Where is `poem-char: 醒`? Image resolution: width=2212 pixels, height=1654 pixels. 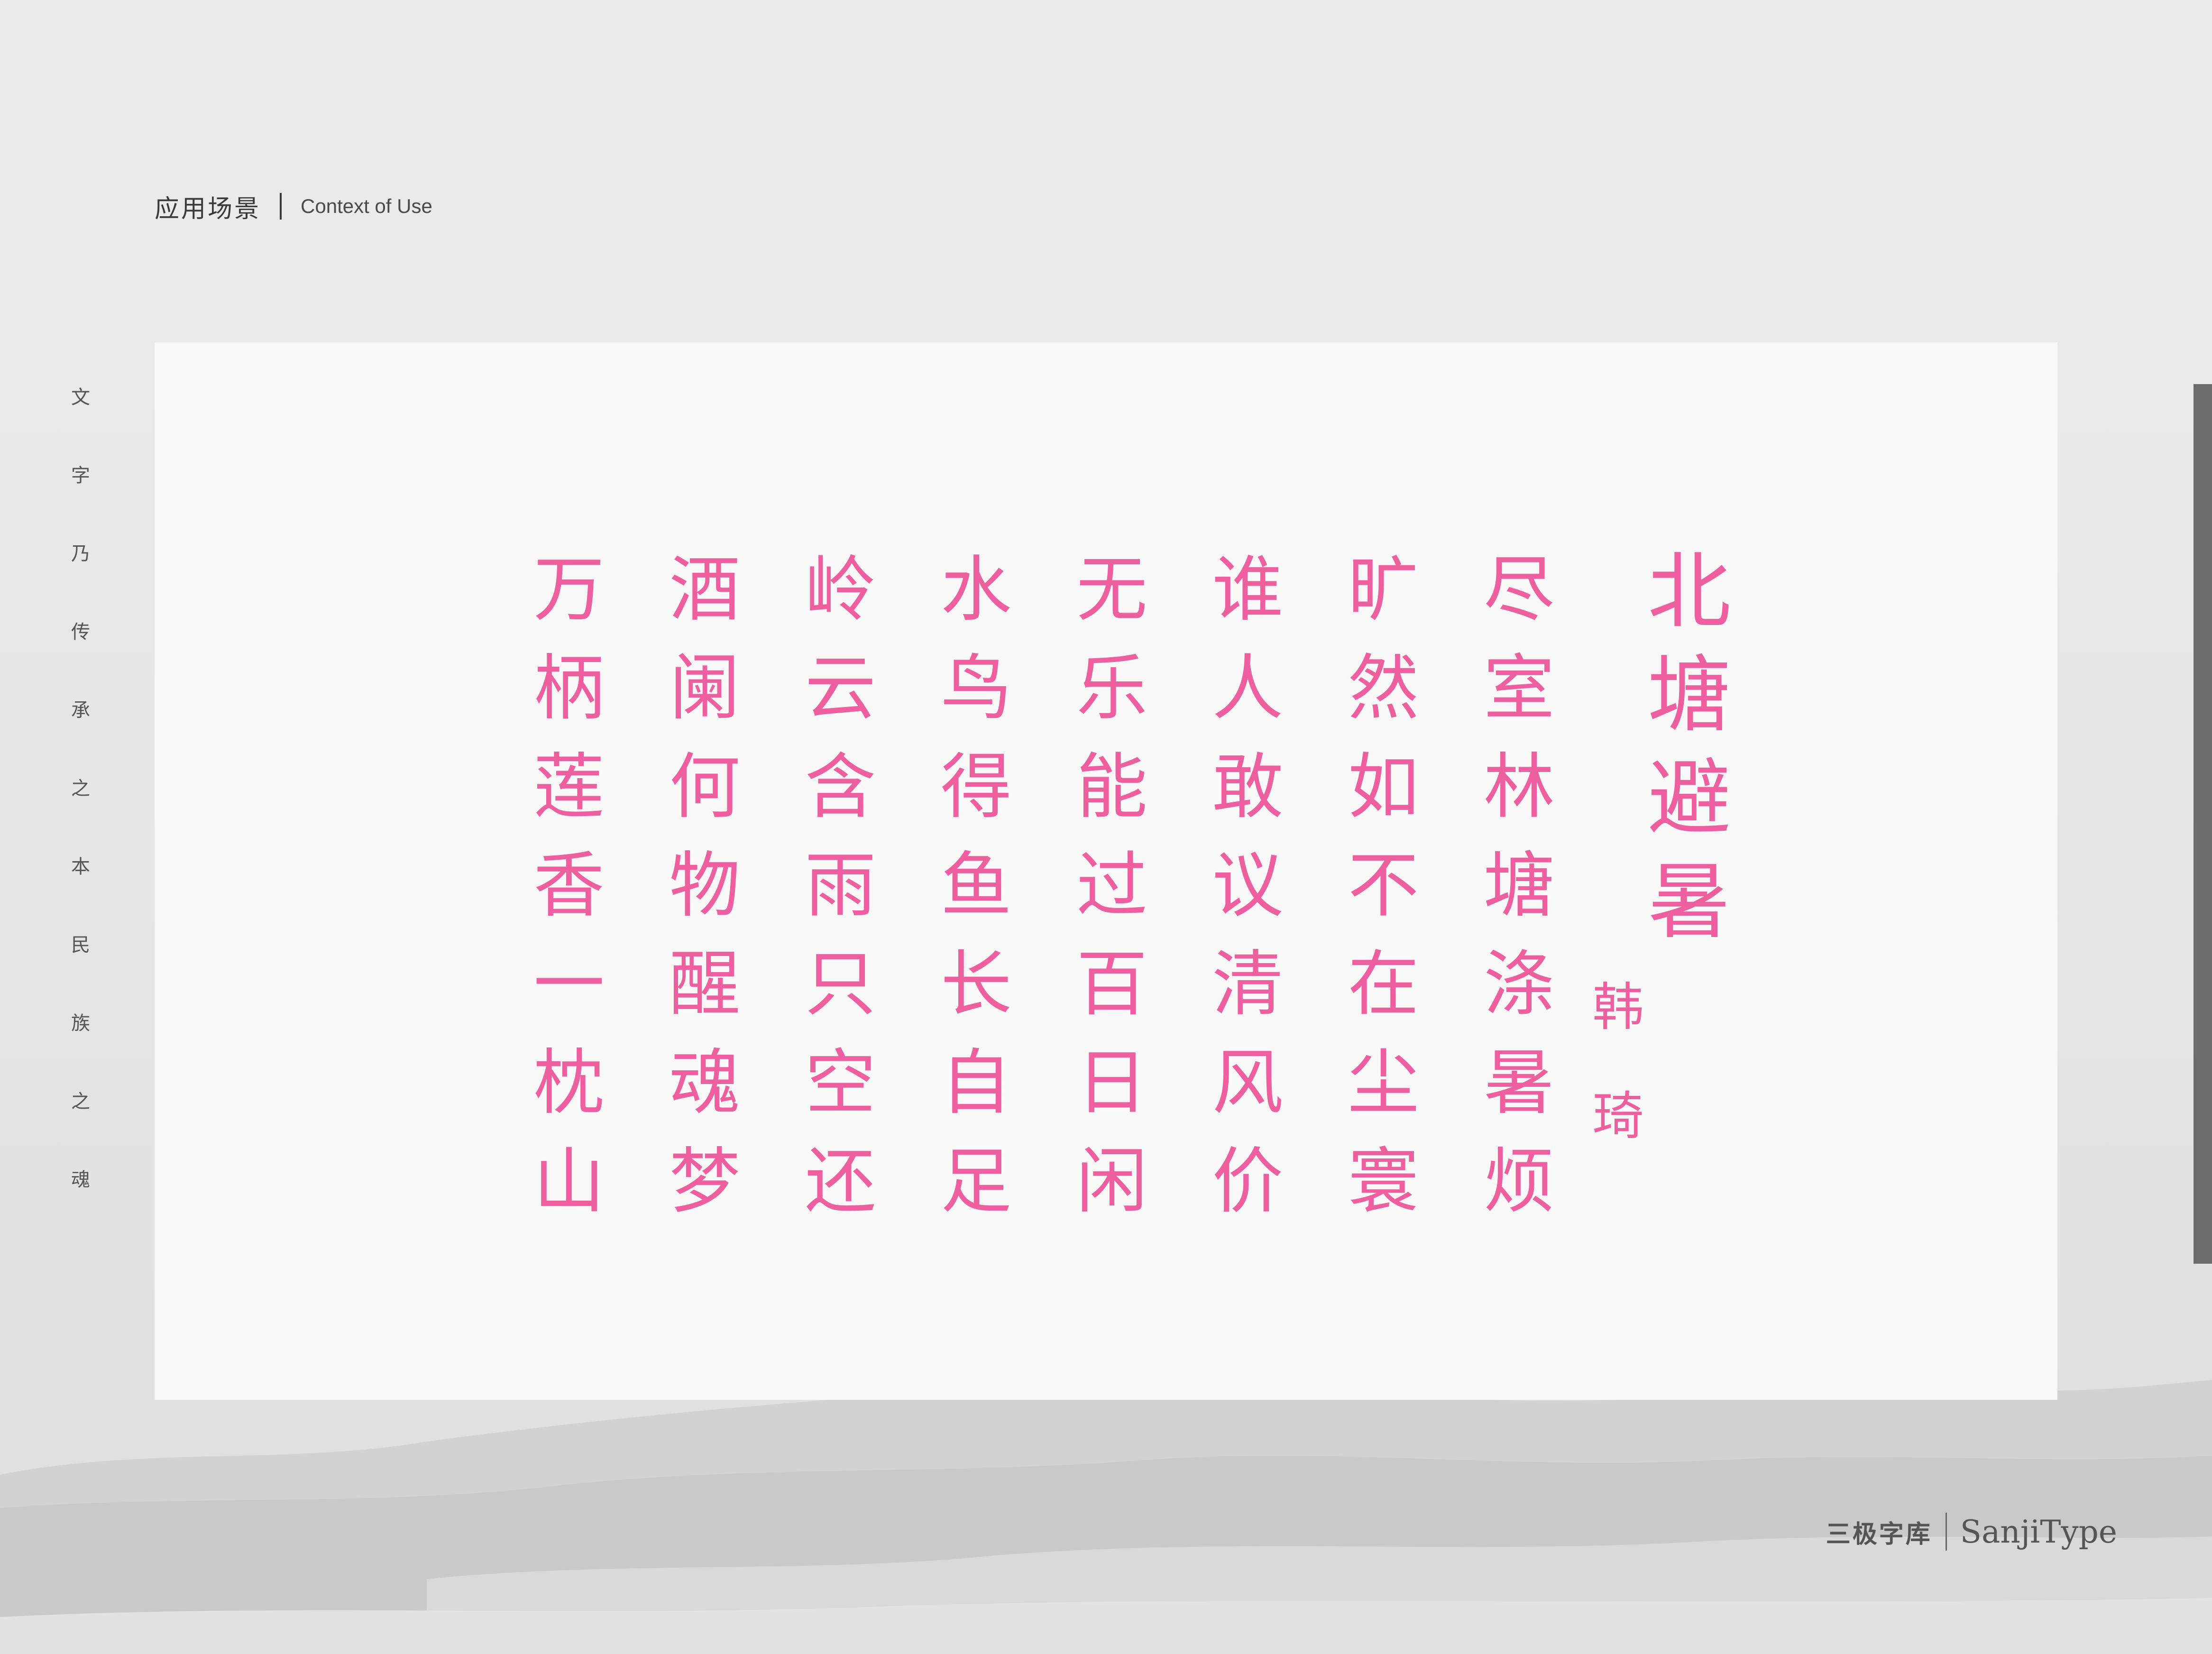 poem-char: 醒 is located at coordinates (705, 984).